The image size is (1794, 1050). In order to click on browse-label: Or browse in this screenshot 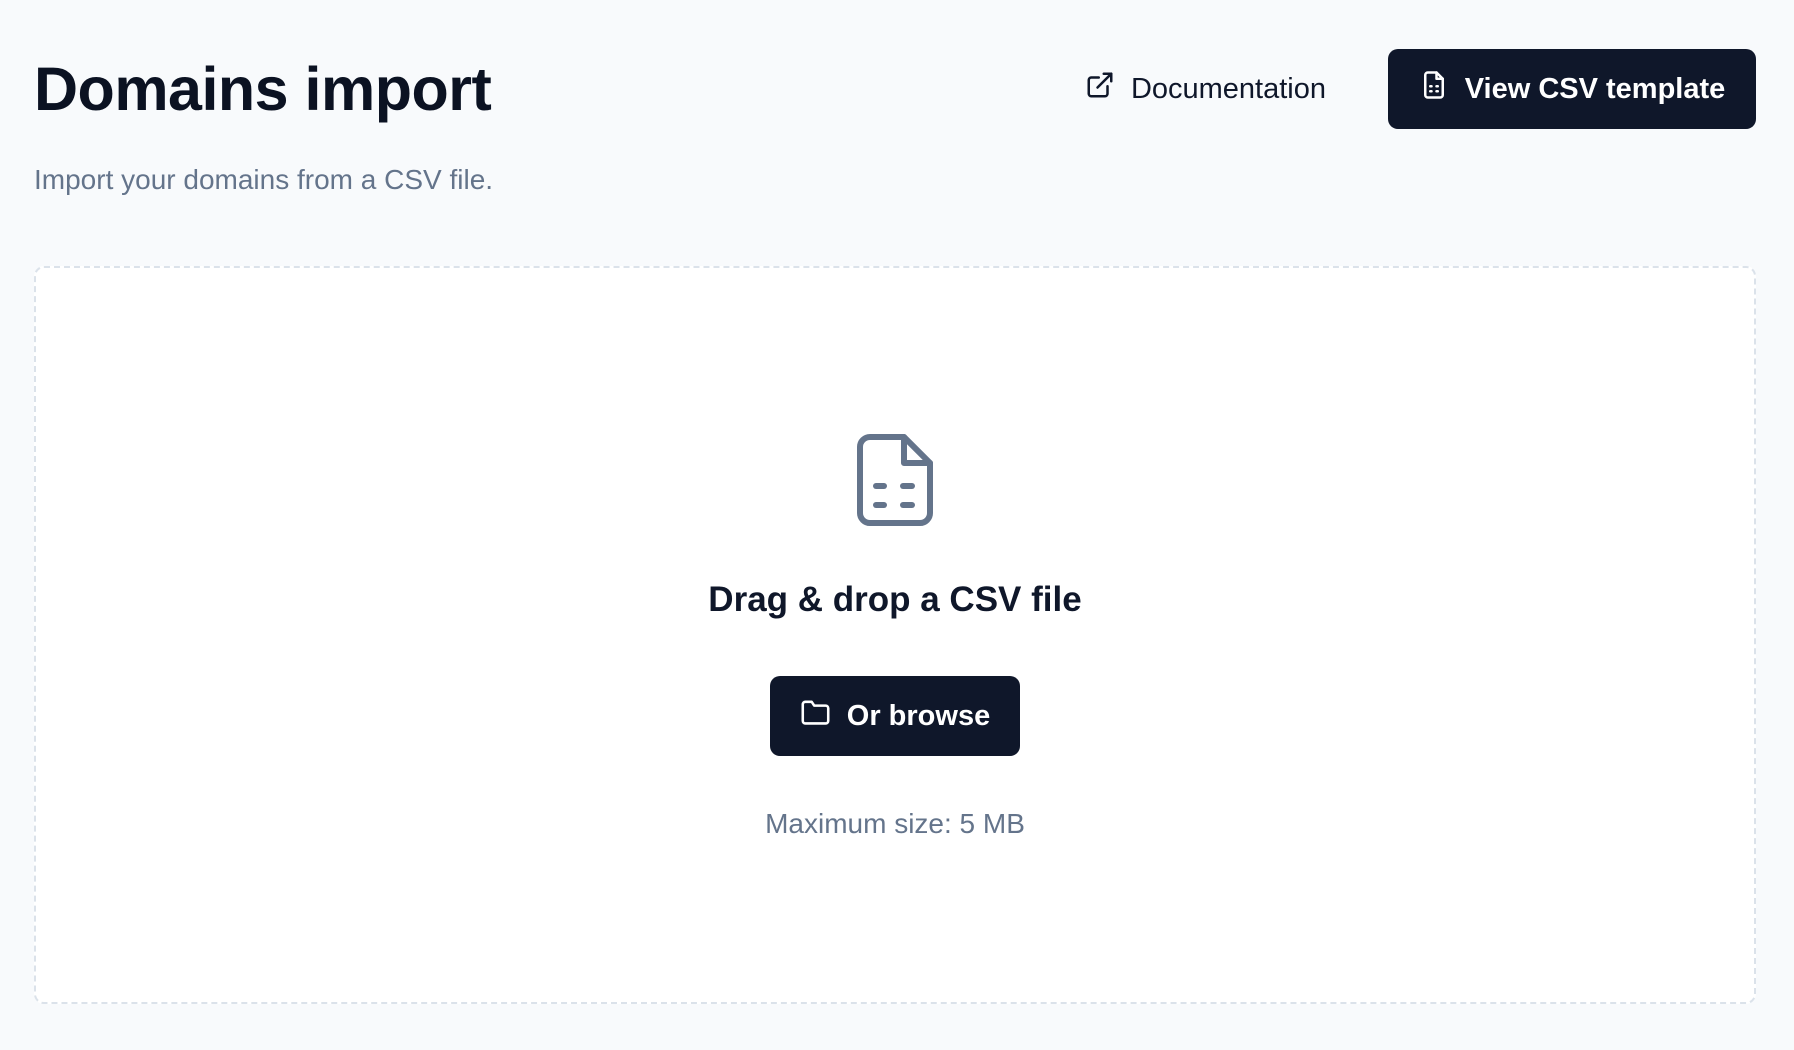, I will do `click(918, 715)`.